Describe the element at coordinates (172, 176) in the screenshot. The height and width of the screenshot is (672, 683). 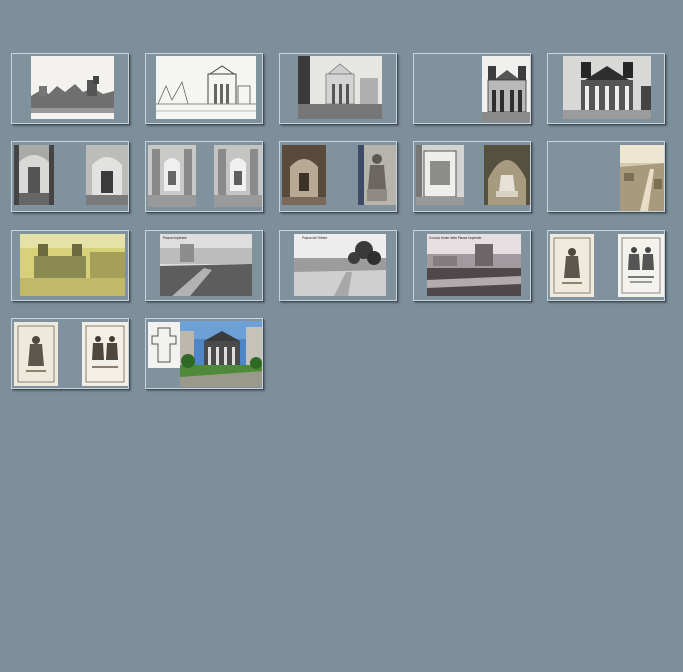
I see `altar-interior-left-image` at that location.